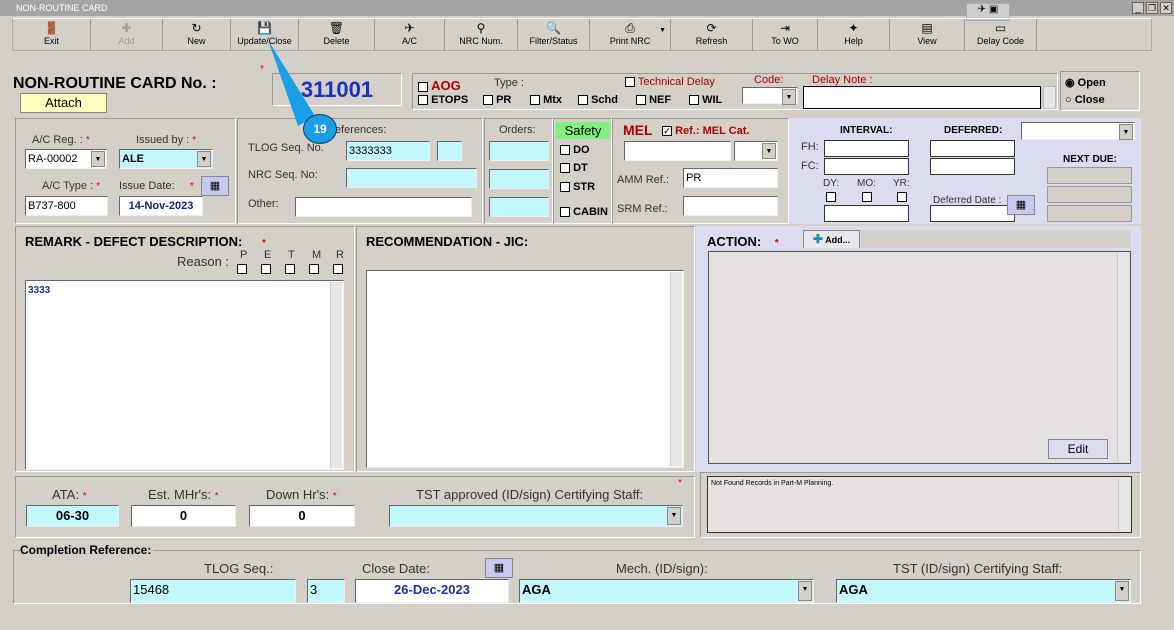  I want to click on tlog-seq-input: 3333333, so click(388, 151).